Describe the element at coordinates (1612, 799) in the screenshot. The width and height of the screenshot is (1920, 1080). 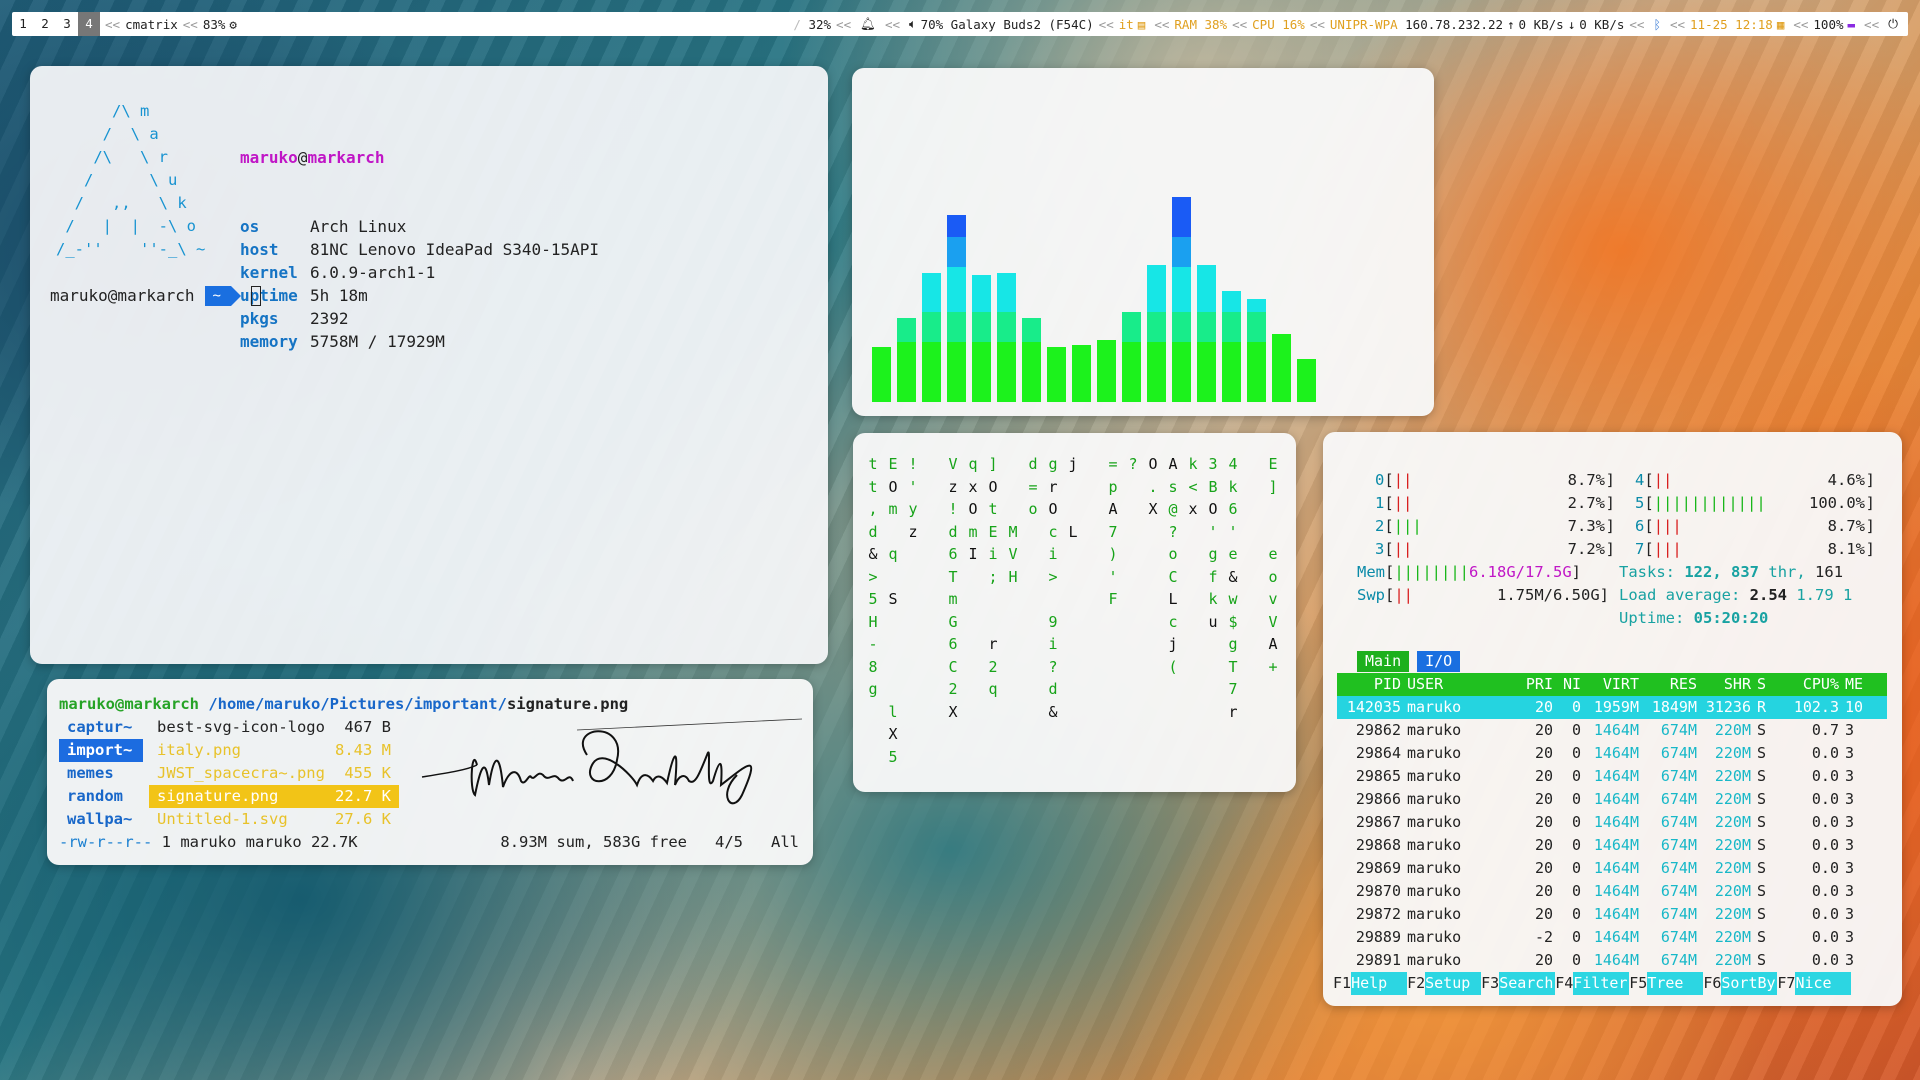
I see `table-row: 29866 maruko 20 0 1464M 674M 220M S 0.0 3` at that location.